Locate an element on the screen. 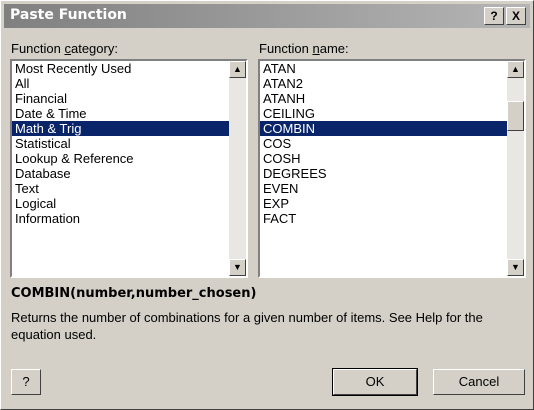 This screenshot has width=534, height=410. function-category-label: Function category: is located at coordinates (64, 48).